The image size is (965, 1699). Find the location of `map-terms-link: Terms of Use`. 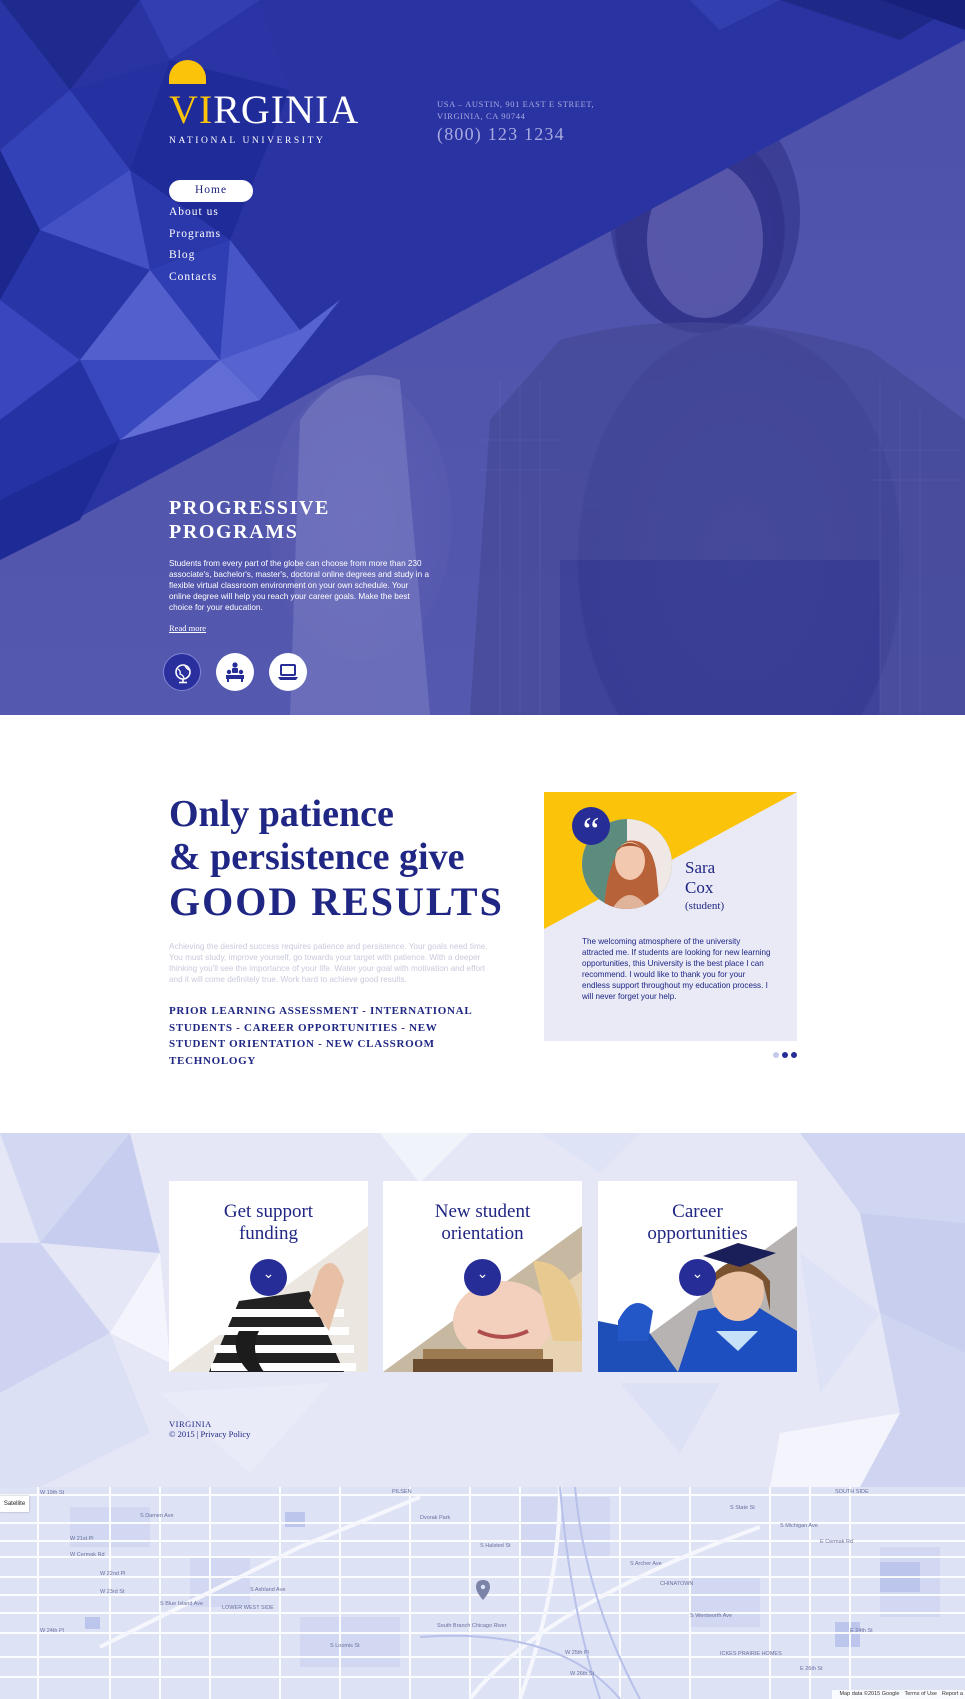

map-terms-link: Terms of Use is located at coordinates (920, 1694).